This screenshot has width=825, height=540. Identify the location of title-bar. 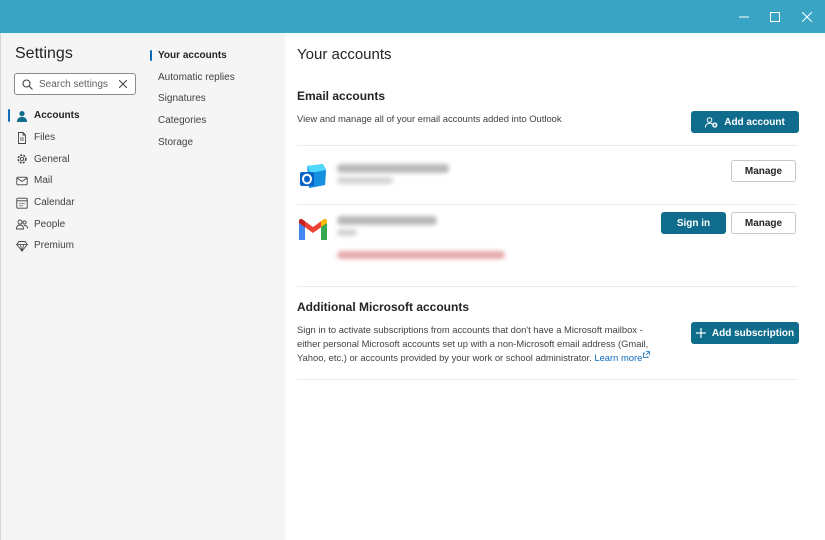
(412, 16).